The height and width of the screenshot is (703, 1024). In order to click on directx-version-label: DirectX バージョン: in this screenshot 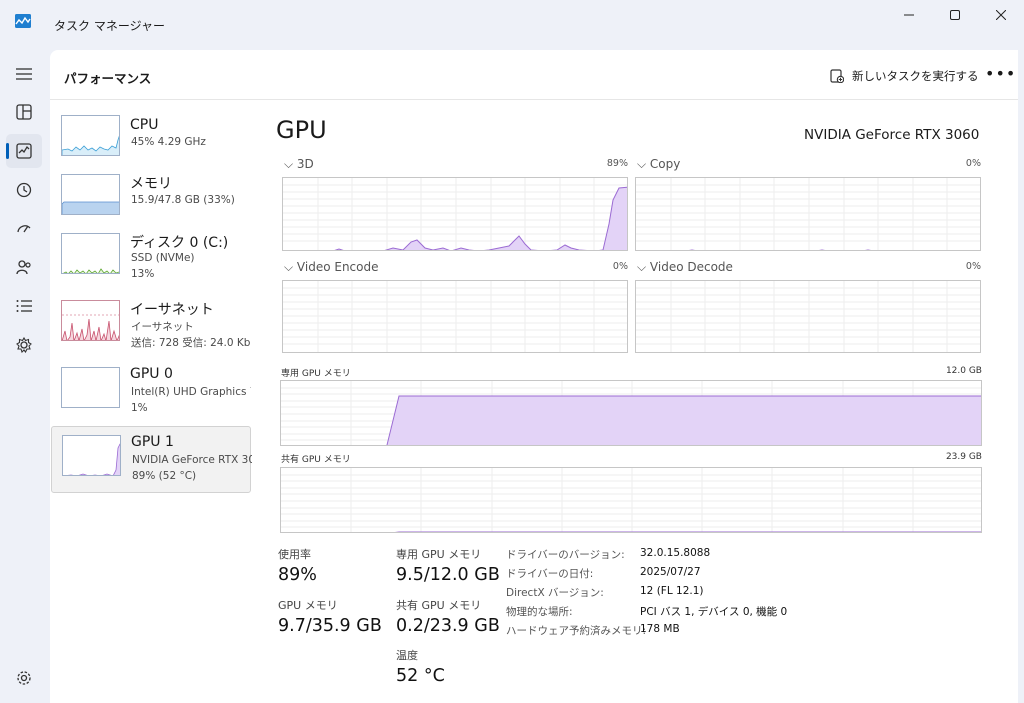, I will do `click(555, 593)`.